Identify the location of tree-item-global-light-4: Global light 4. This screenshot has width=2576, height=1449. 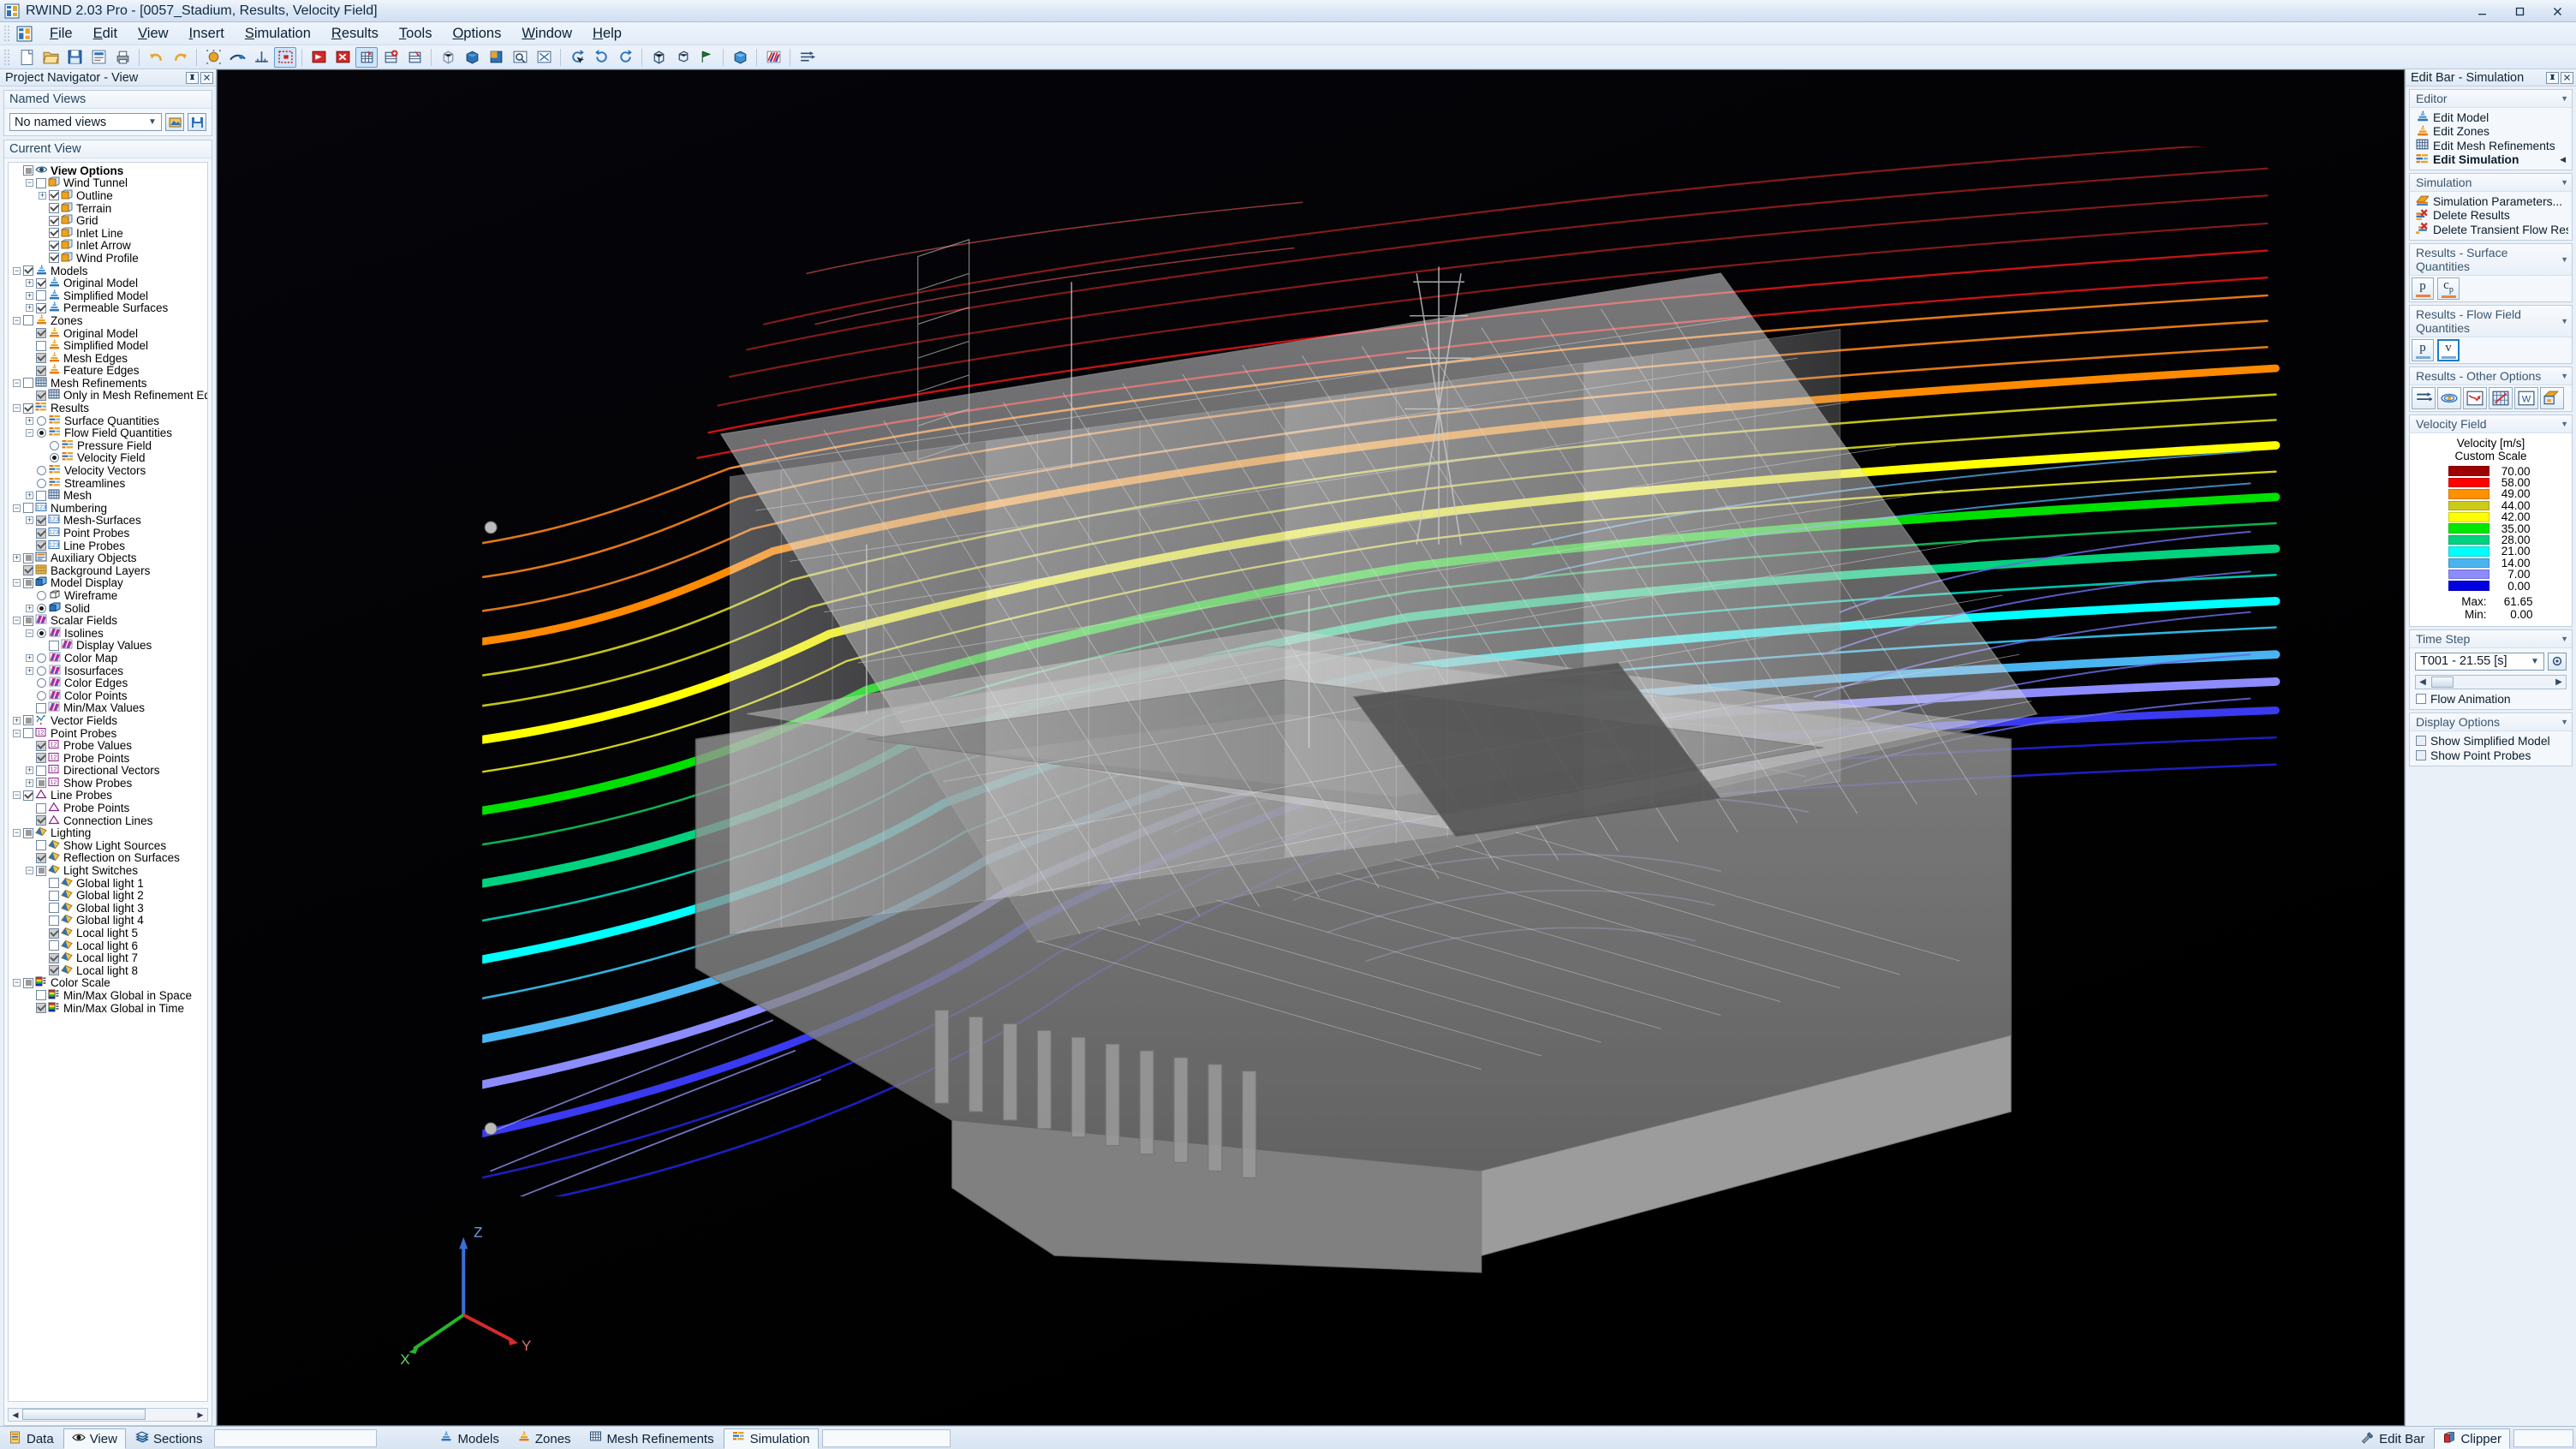
(109, 920).